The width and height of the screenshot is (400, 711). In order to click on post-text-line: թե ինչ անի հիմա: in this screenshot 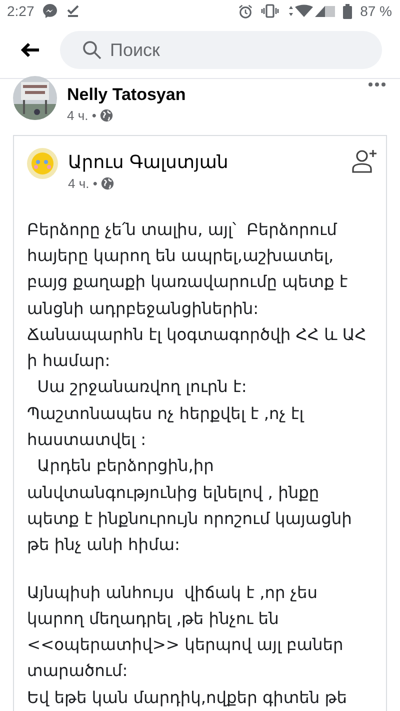, I will do `click(104, 545)`.